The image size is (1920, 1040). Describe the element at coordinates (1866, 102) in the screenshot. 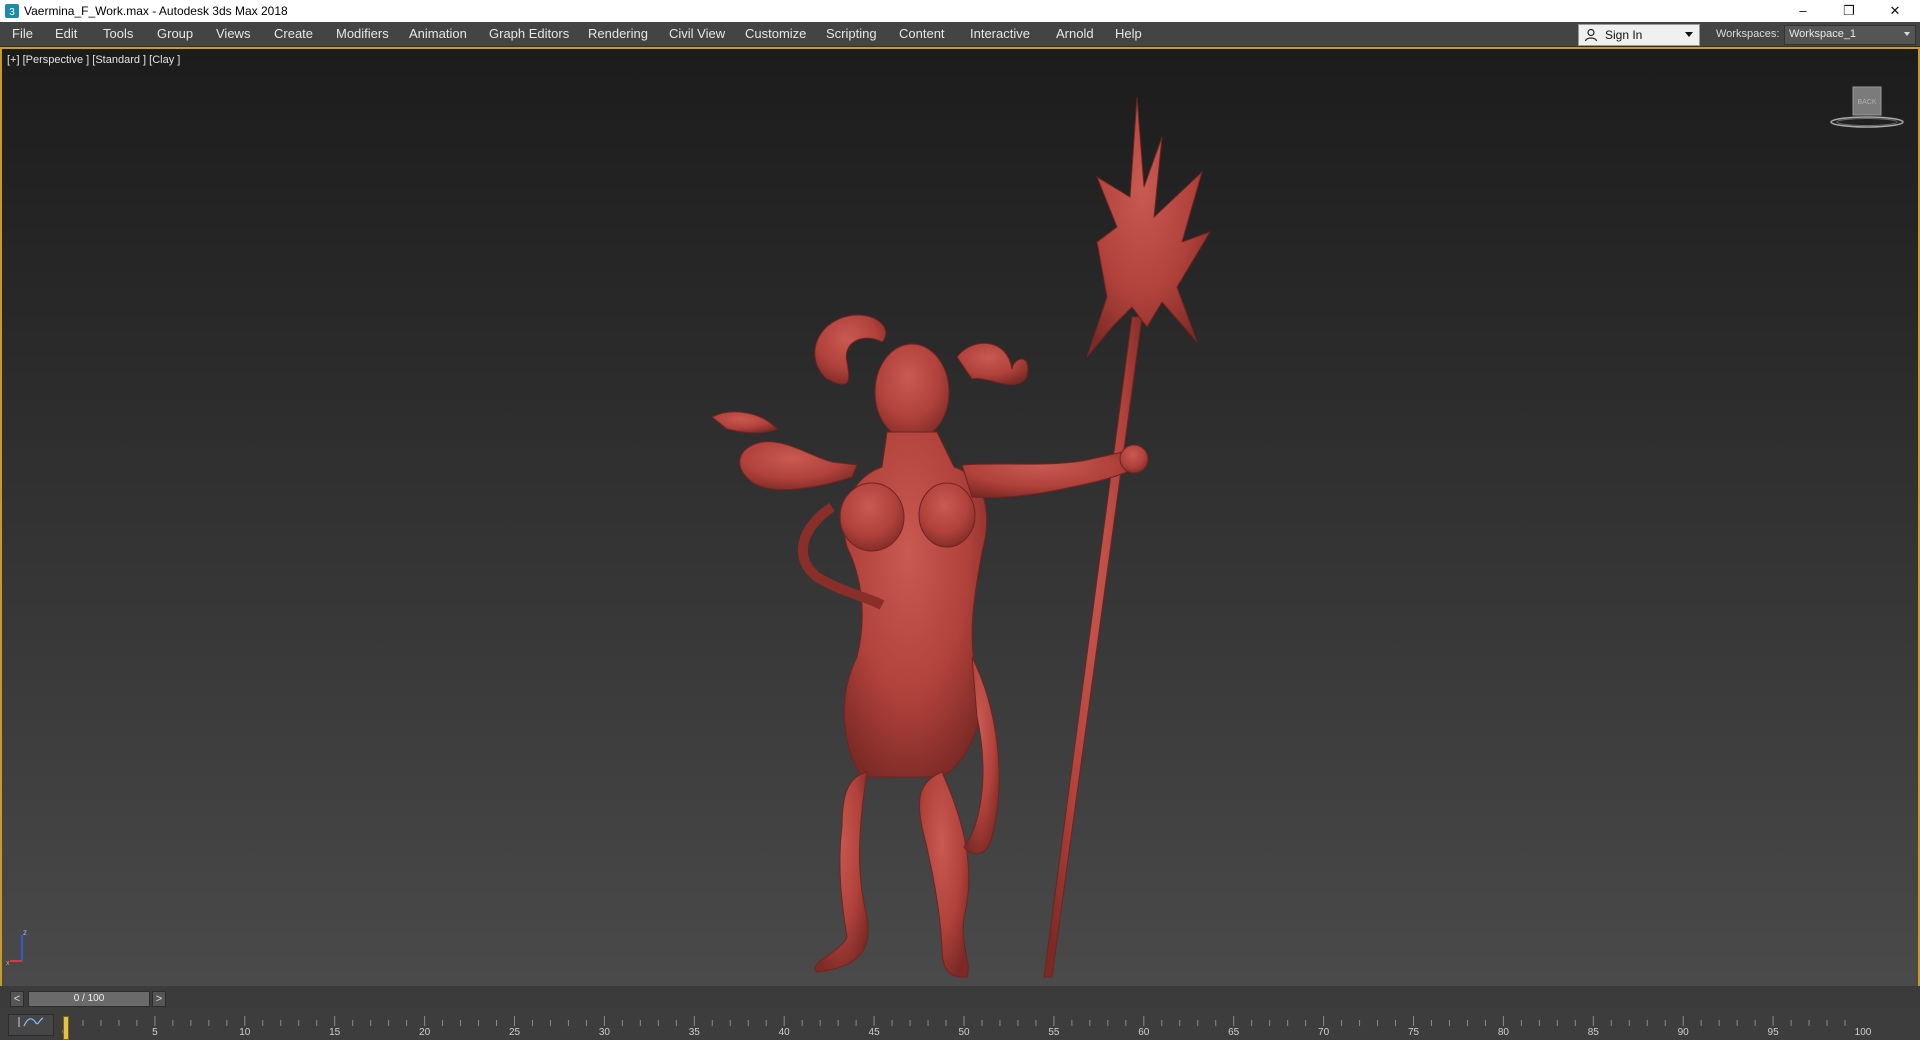

I see `viewcube-face-label: BACK` at that location.